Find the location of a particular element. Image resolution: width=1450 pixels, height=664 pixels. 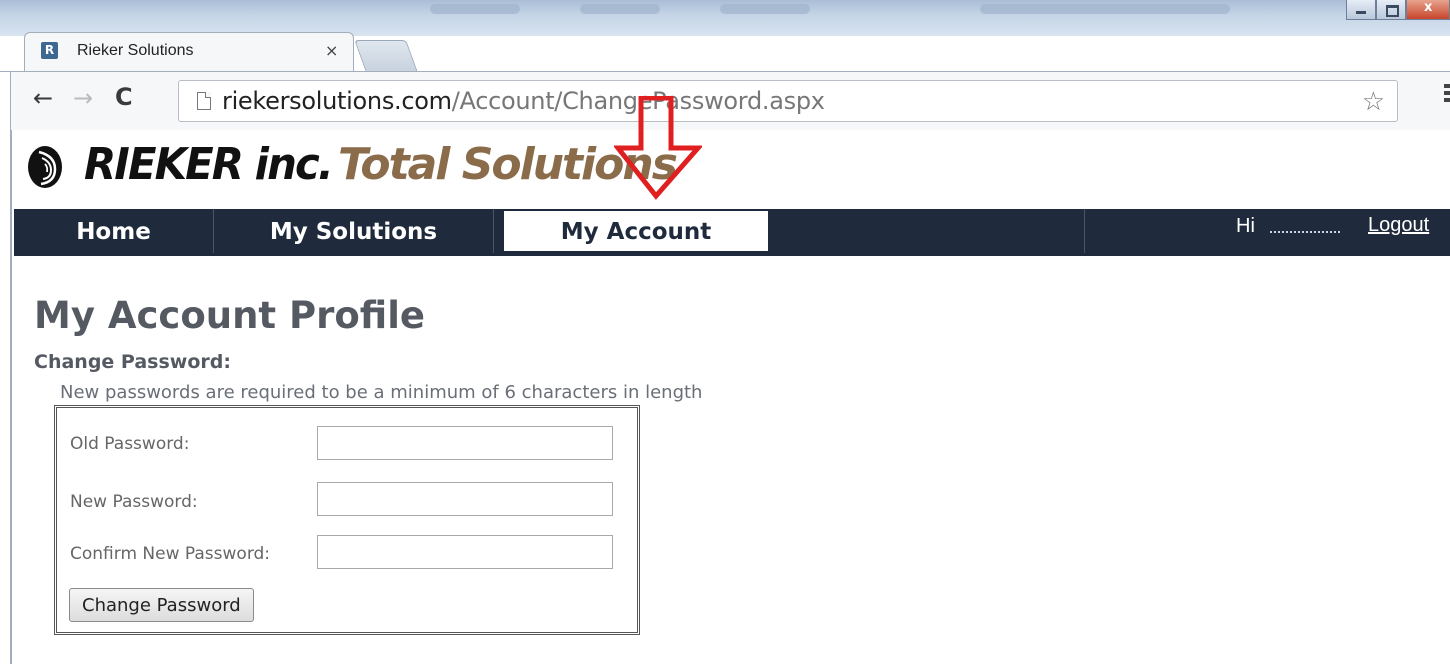

site-nav-bar: Home My Solutions My Account Hi Logout is located at coordinates (732, 232).